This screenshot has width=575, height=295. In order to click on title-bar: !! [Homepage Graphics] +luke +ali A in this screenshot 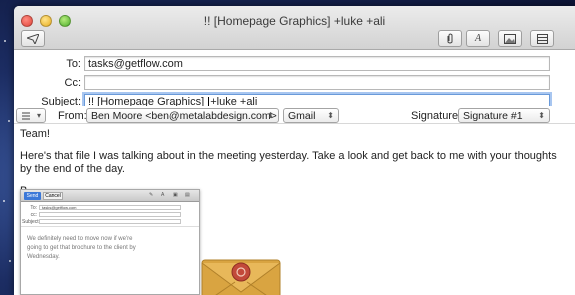, I will do `click(294, 28)`.